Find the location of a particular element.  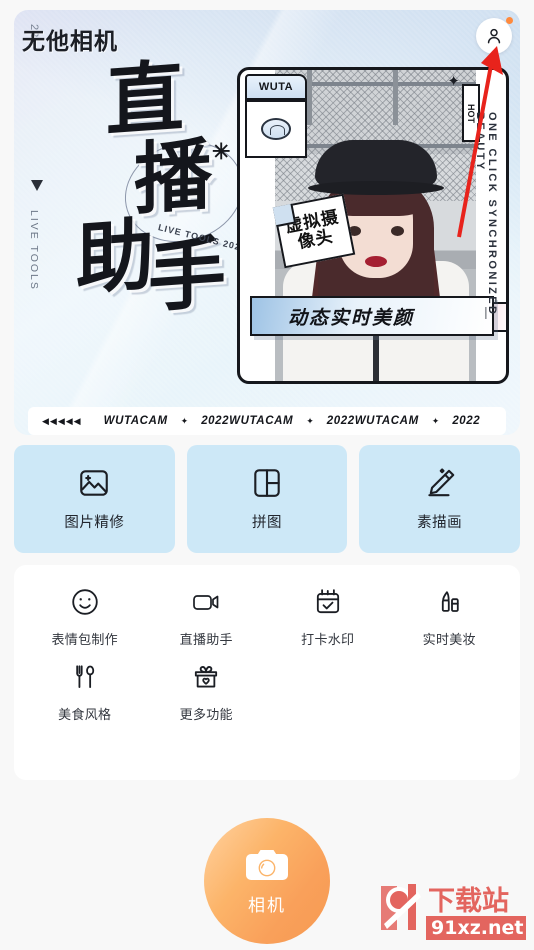

model-hat is located at coordinates (375, 167).